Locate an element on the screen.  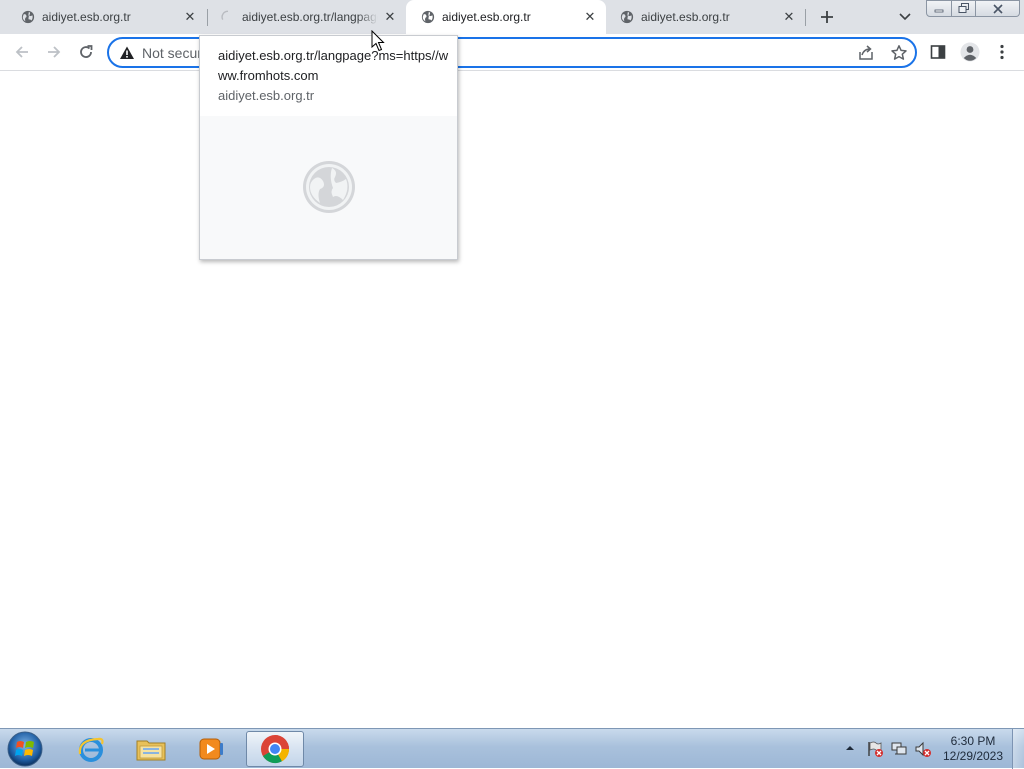
arrow-right-icon is located at coordinates (54, 52).